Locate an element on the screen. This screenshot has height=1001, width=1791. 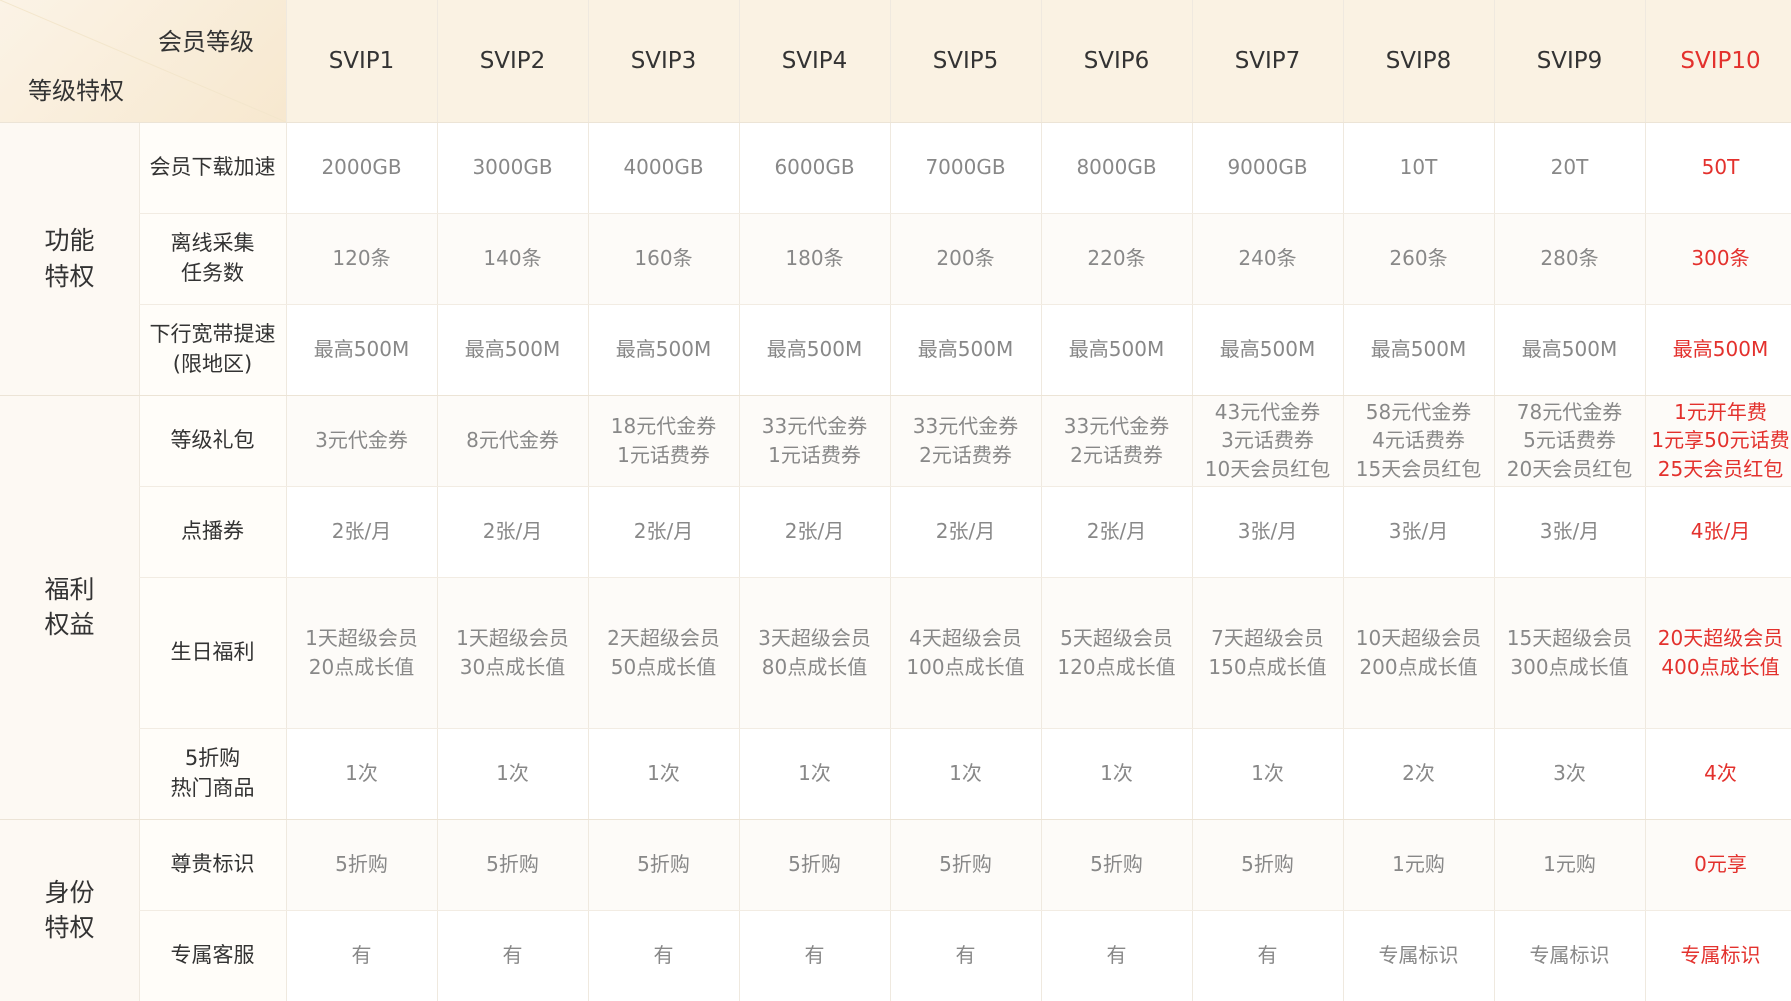
corner-privilege-label: 等级特权 is located at coordinates (76, 91).